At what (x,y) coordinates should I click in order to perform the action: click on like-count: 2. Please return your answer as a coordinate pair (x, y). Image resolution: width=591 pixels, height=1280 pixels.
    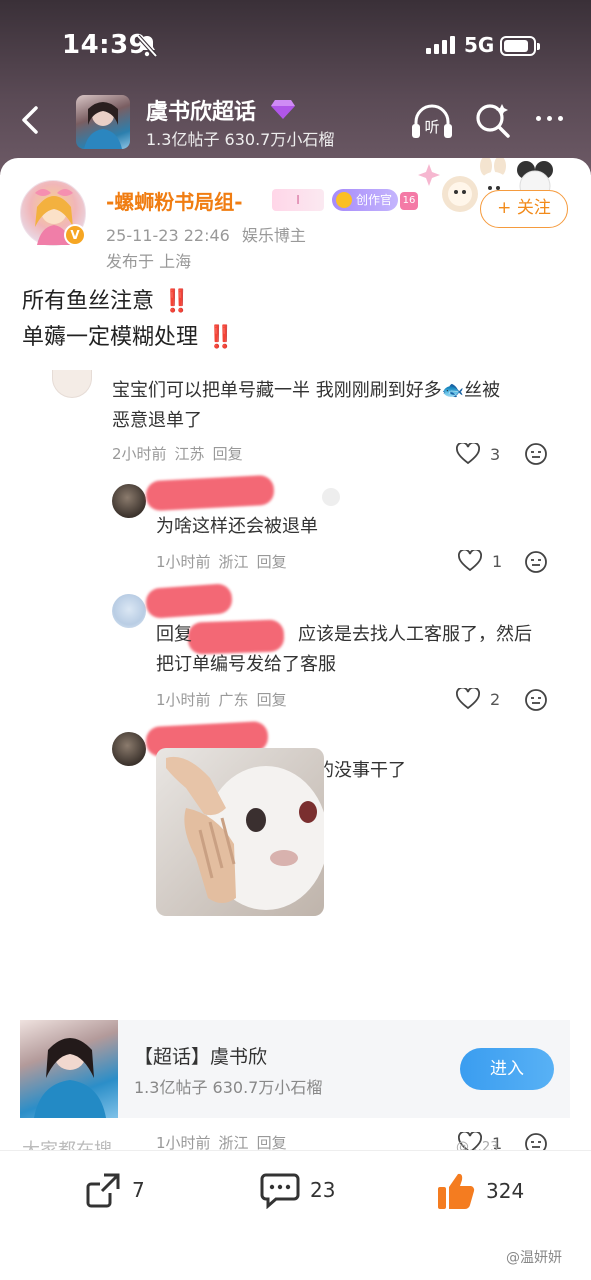
    Looking at the image, I should click on (495, 699).